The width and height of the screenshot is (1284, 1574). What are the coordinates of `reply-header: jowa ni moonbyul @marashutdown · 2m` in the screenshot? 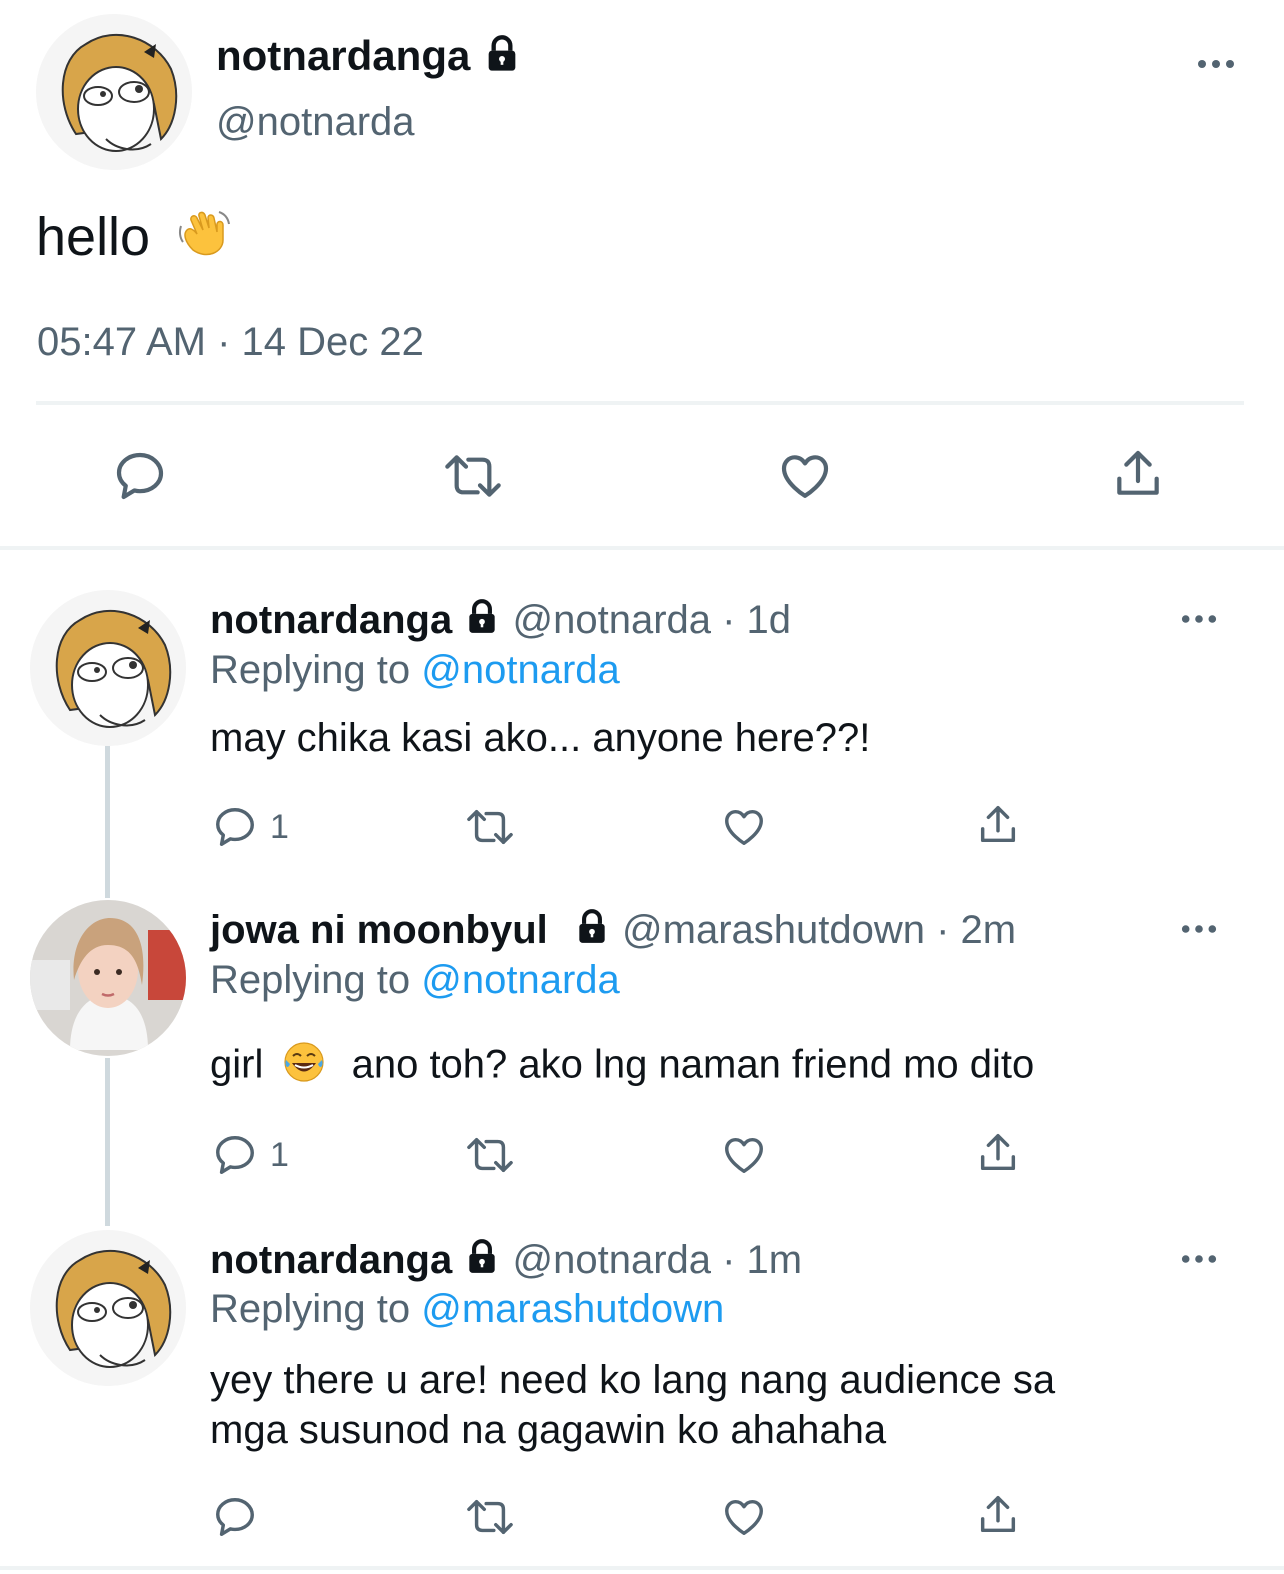 It's located at (613, 932).